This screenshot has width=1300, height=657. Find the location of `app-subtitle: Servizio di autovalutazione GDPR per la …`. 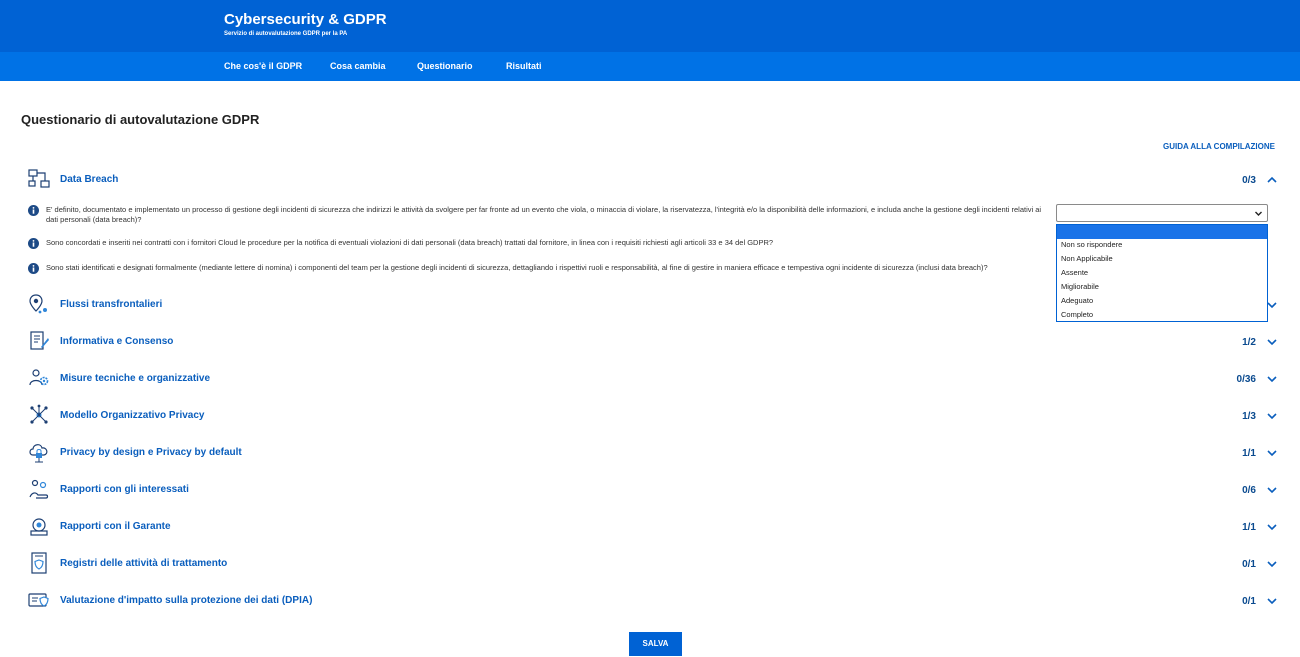

app-subtitle: Servizio di autovalutazione GDPR per la … is located at coordinates (286, 34).